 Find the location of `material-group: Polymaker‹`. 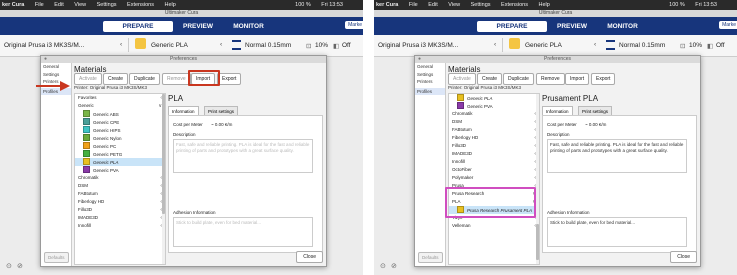

material-group: Polymaker‹ is located at coordinates (494, 178).